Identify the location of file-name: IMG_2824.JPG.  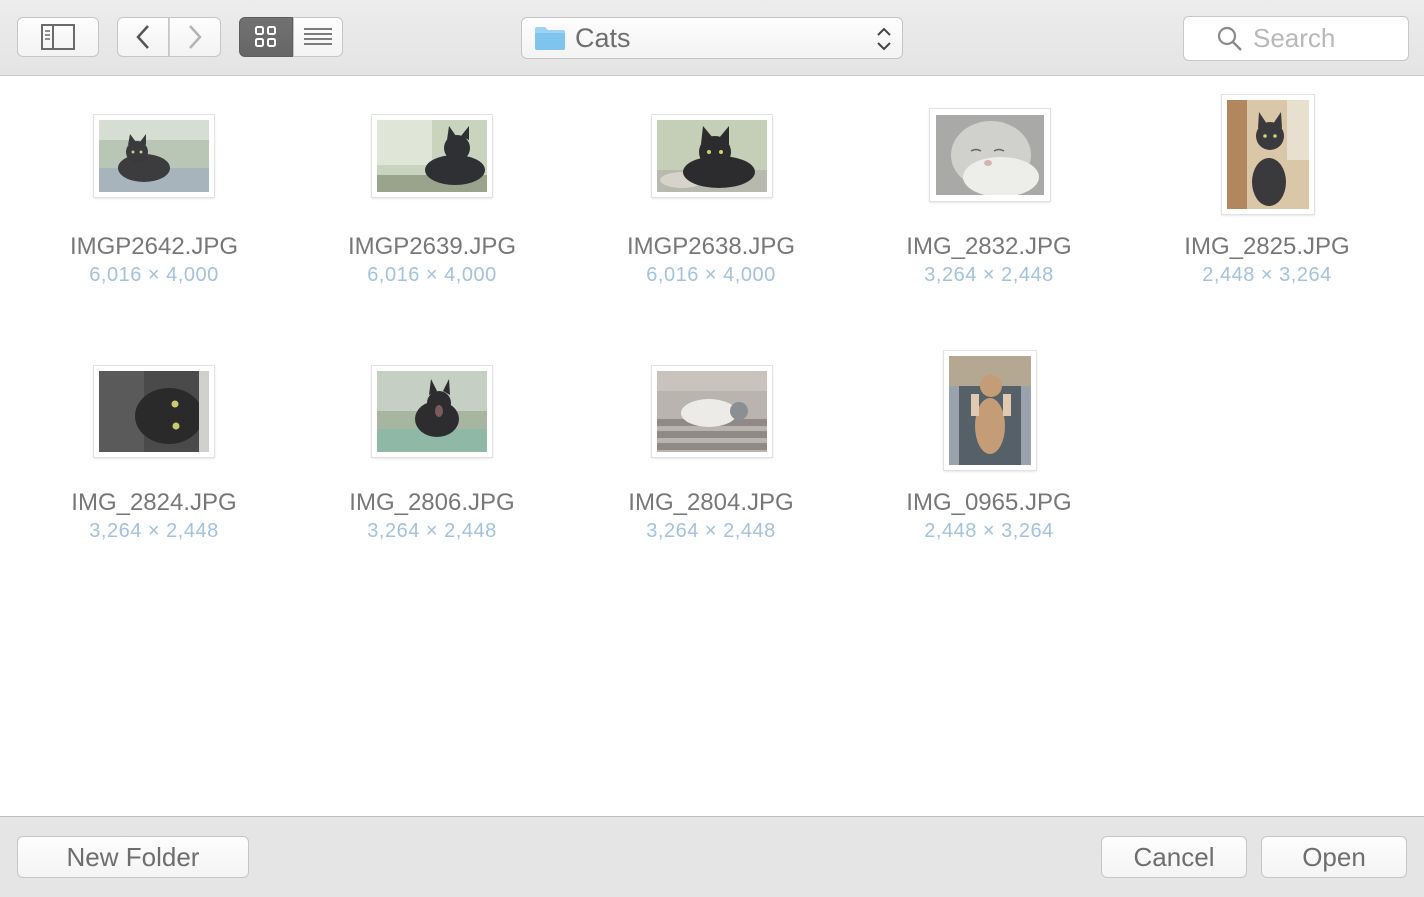
(154, 502).